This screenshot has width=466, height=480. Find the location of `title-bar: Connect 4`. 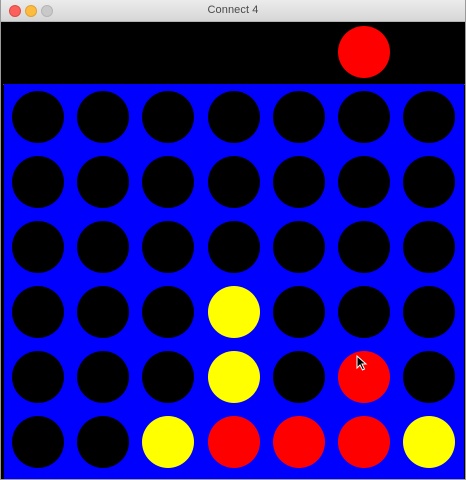

title-bar: Connect 4 is located at coordinates (233, 11).